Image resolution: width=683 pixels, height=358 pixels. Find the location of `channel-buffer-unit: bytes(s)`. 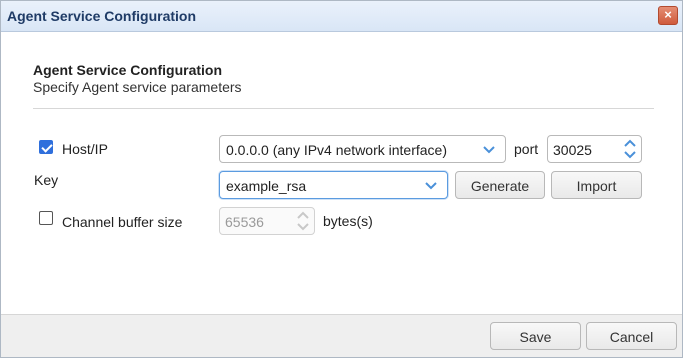

channel-buffer-unit: bytes(s) is located at coordinates (348, 221).